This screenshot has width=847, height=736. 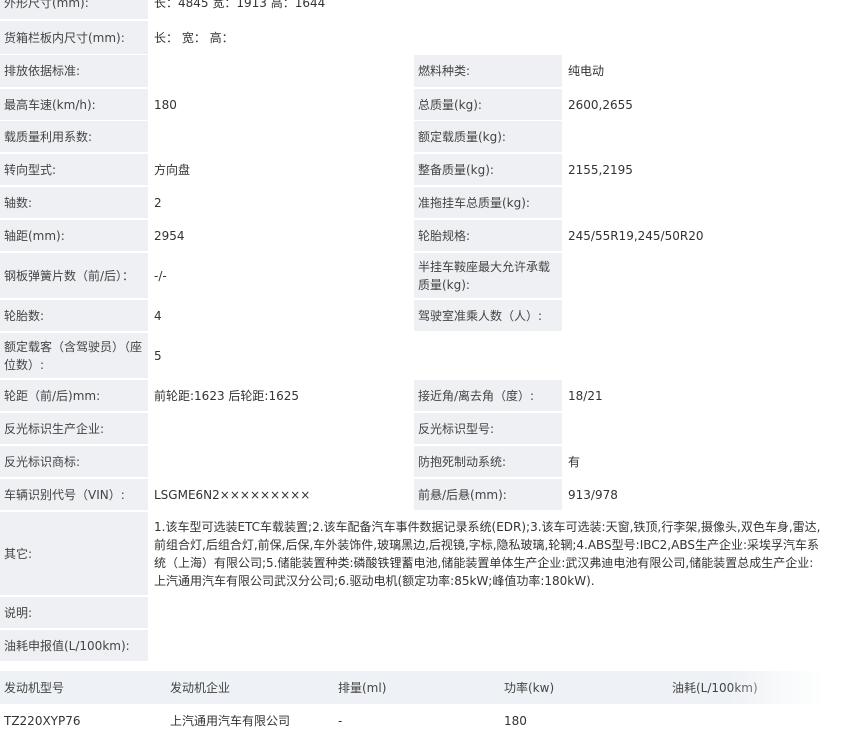 I want to click on spec-row: 额定载客（含驾驶员）（座位数）: 5, so click(x=423, y=356).